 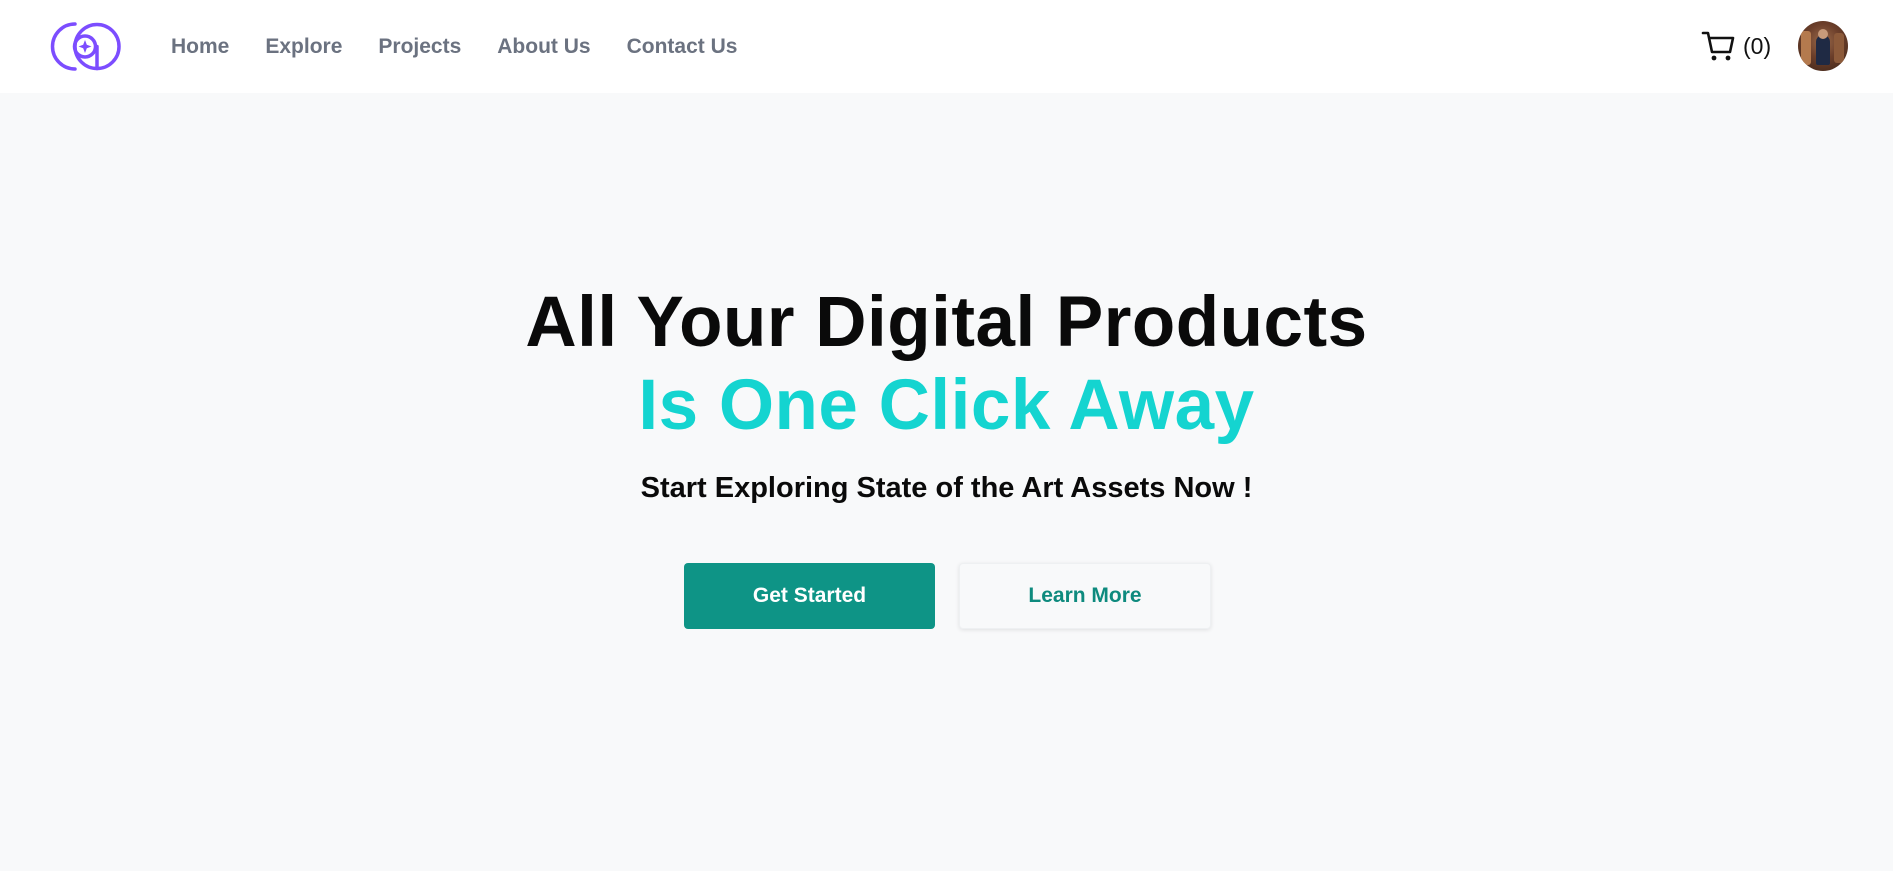 I want to click on nav-link-projects: Projects, so click(x=419, y=47).